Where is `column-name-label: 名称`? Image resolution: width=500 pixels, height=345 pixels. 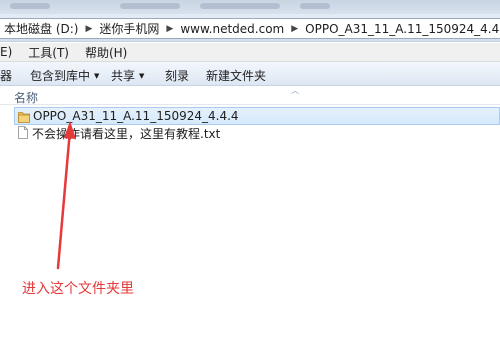 column-name-label: 名称 is located at coordinates (26, 98).